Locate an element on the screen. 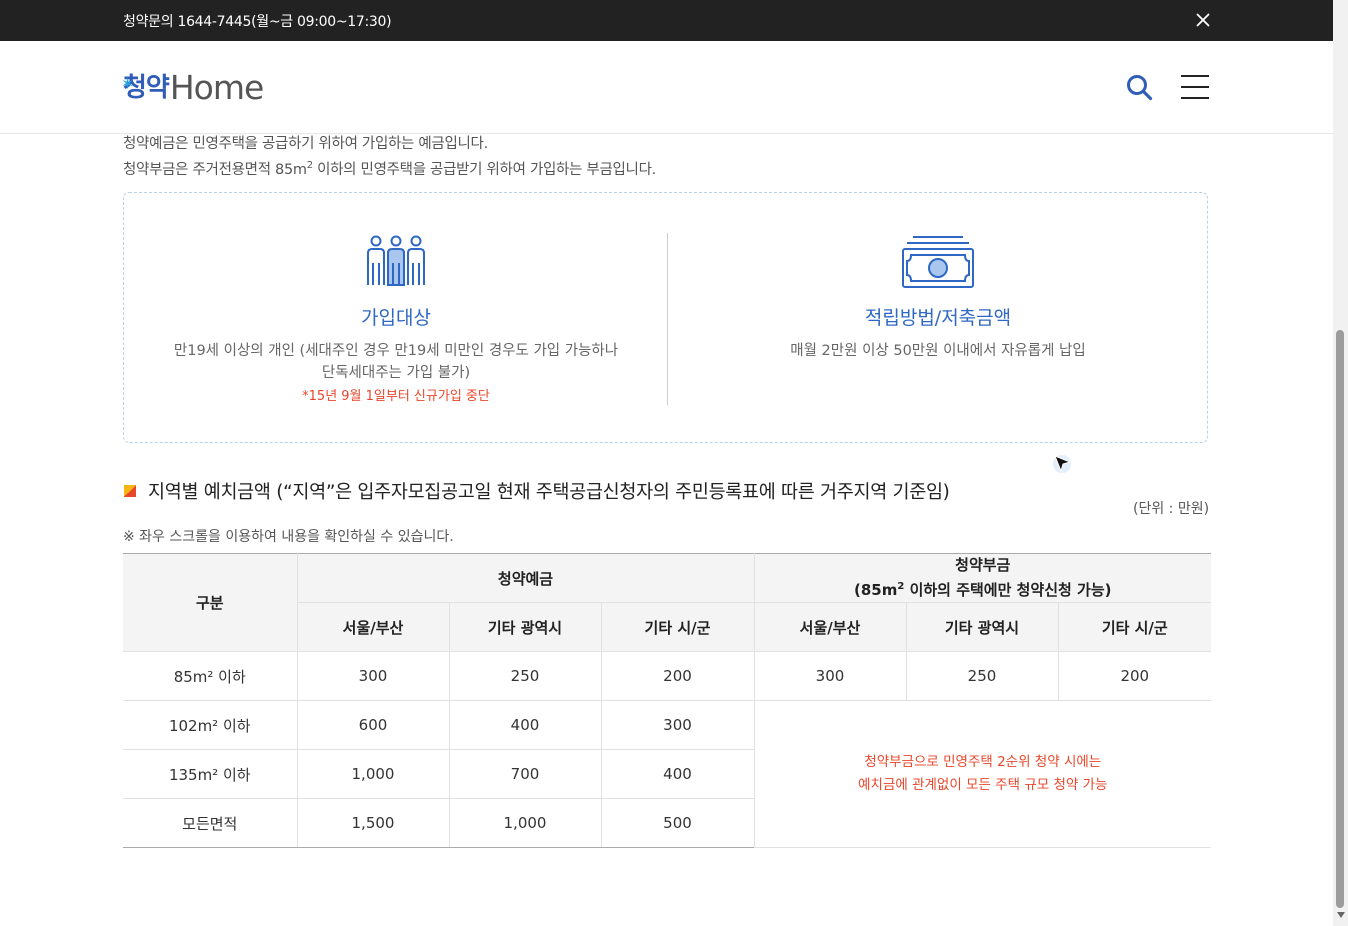 Image resolution: width=1348 pixels, height=926 pixels. row-label: 135m² 이하 is located at coordinates (210, 774).